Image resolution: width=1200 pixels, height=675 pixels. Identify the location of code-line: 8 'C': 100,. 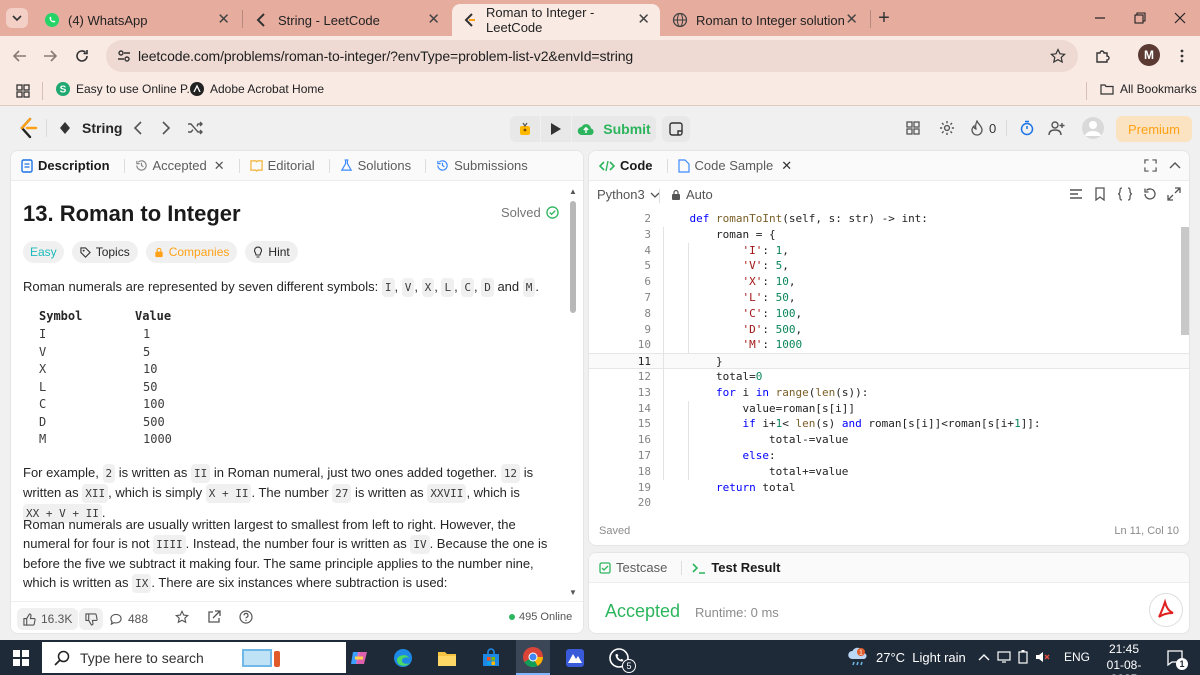
(889, 314).